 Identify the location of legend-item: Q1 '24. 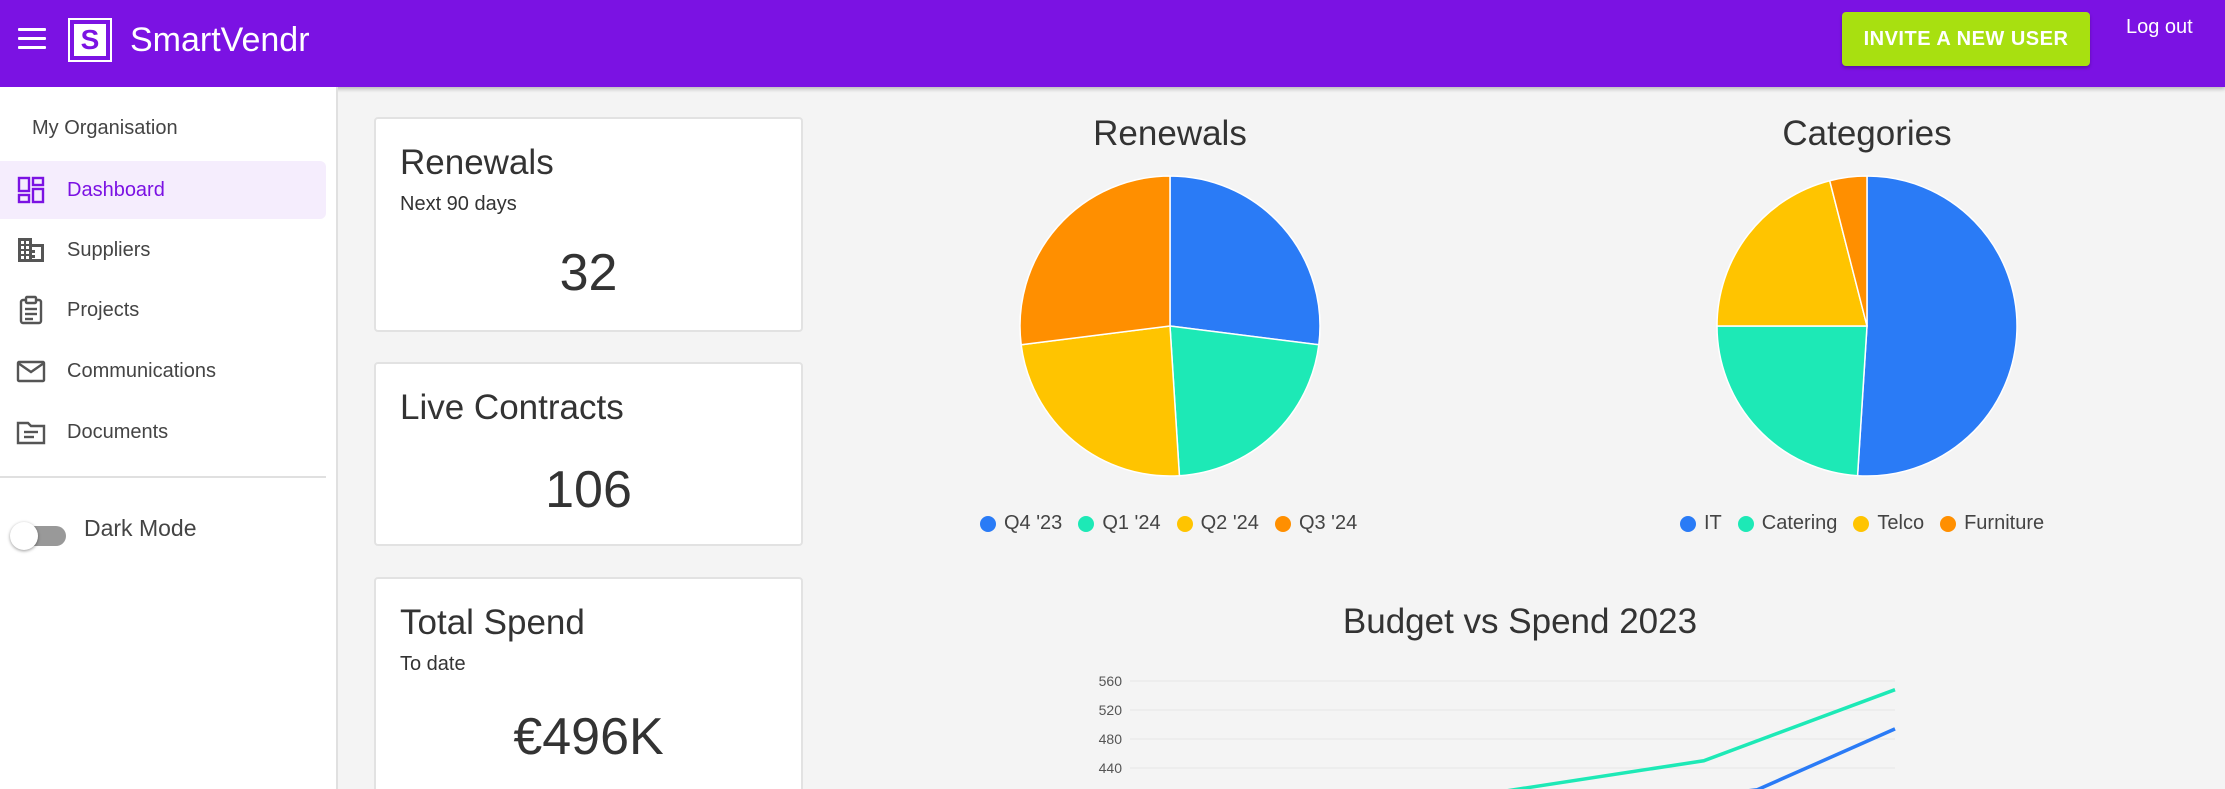
(1119, 523).